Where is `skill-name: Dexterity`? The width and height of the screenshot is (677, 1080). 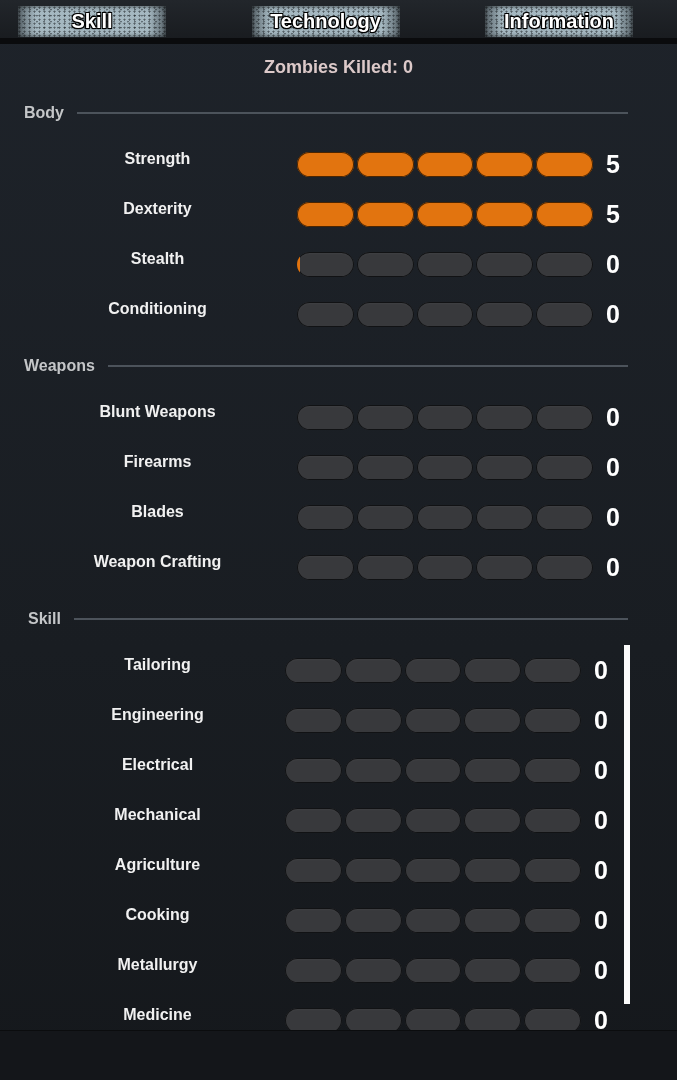 skill-name: Dexterity is located at coordinates (157, 208).